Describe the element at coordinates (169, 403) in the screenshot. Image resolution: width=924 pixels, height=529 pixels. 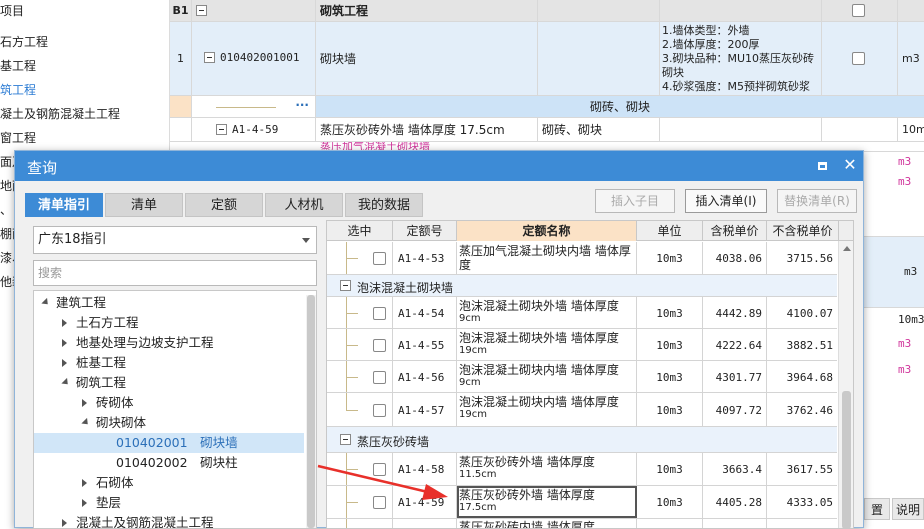
I see `tree-node: 砖砌体` at that location.